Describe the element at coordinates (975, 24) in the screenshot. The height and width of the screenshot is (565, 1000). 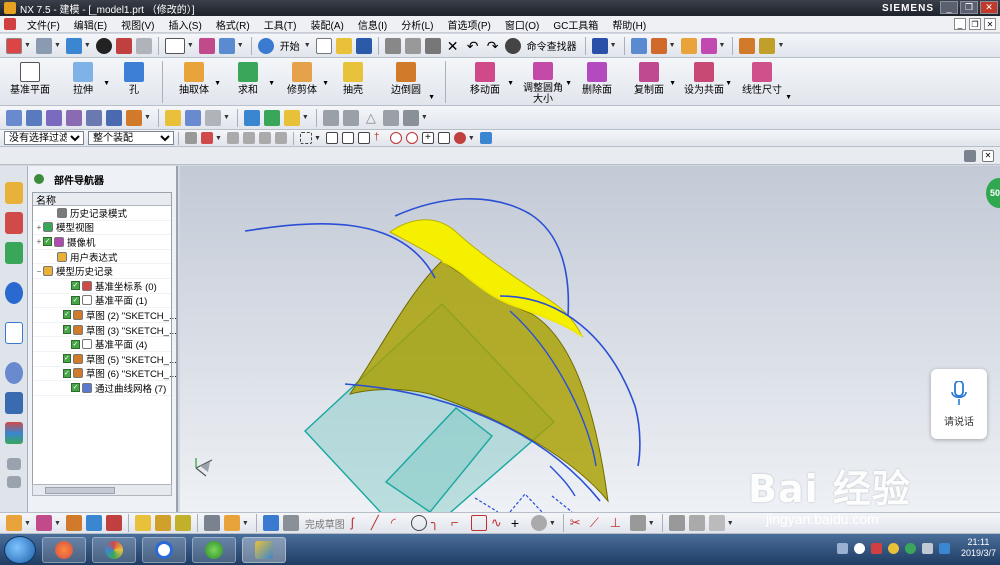
I see `doc-restore-button: ❐` at that location.